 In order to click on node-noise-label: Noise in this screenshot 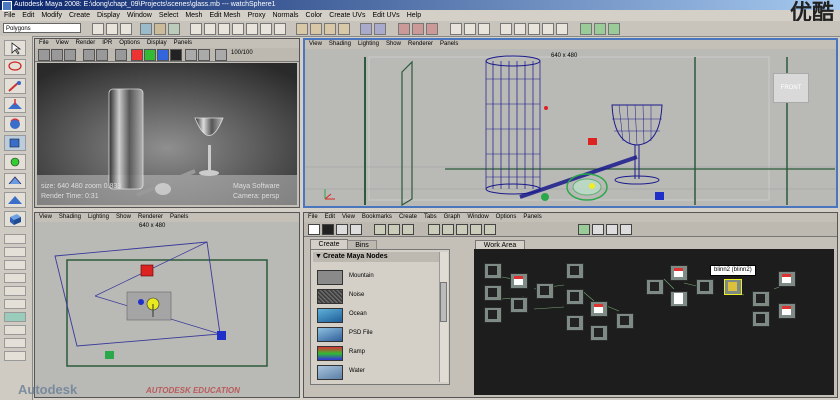, I will do `click(356, 295)`.